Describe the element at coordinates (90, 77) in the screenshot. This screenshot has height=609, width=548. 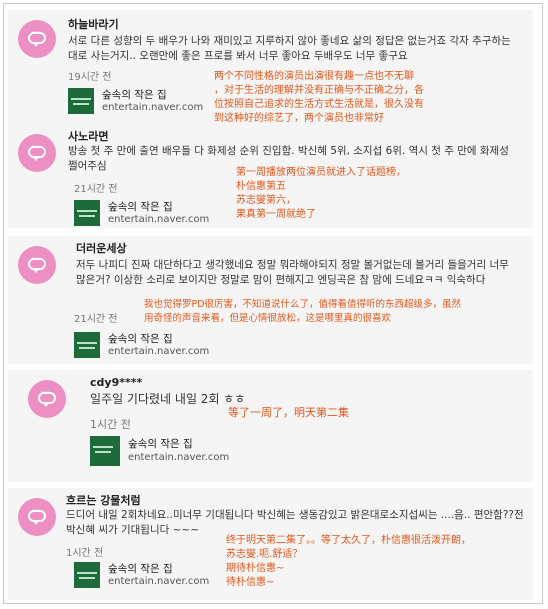
I see `timestamp: 19시간 전` at that location.